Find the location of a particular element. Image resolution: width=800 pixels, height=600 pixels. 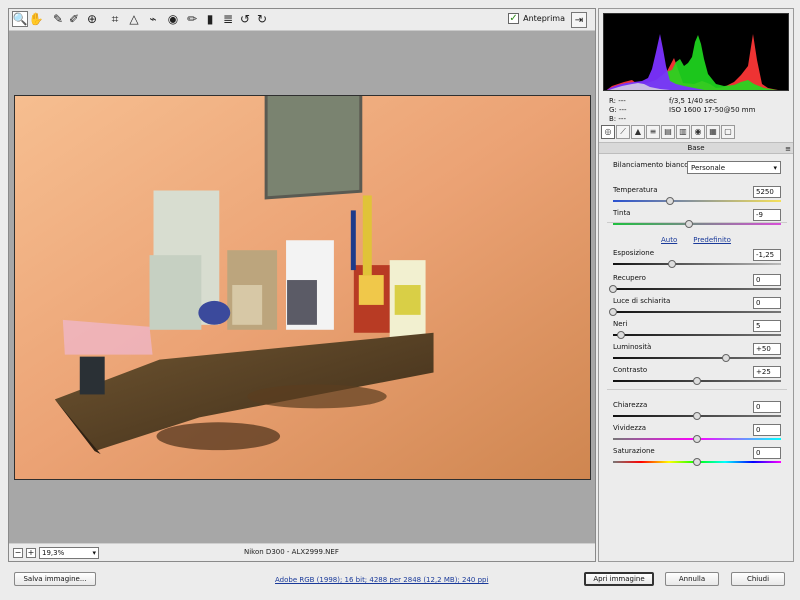

auto-default-links: Auto Predefinito is located at coordinates (696, 240).